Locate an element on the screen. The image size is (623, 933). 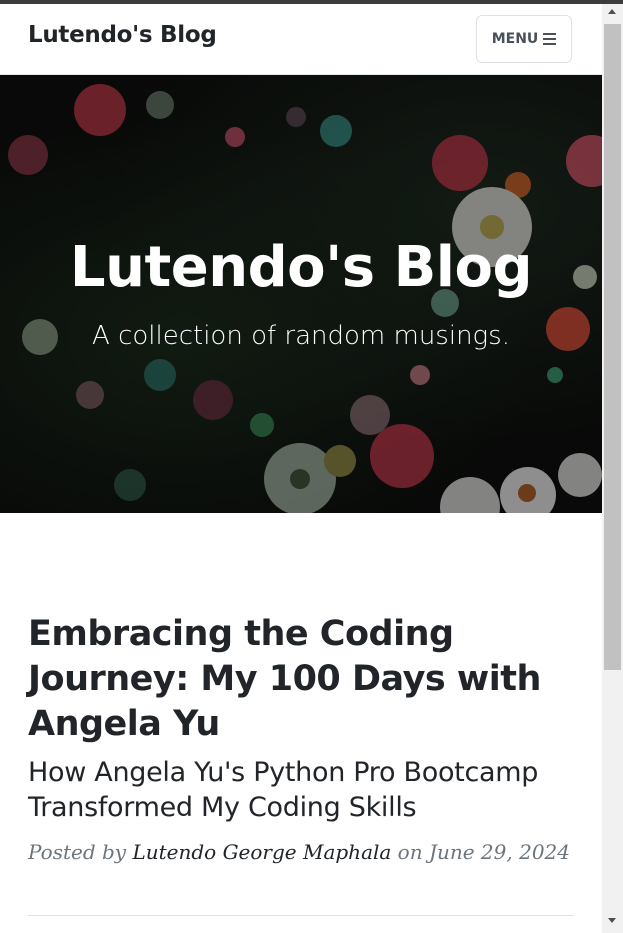
scroll-down-arrow-icon is located at coordinates (612, 920).